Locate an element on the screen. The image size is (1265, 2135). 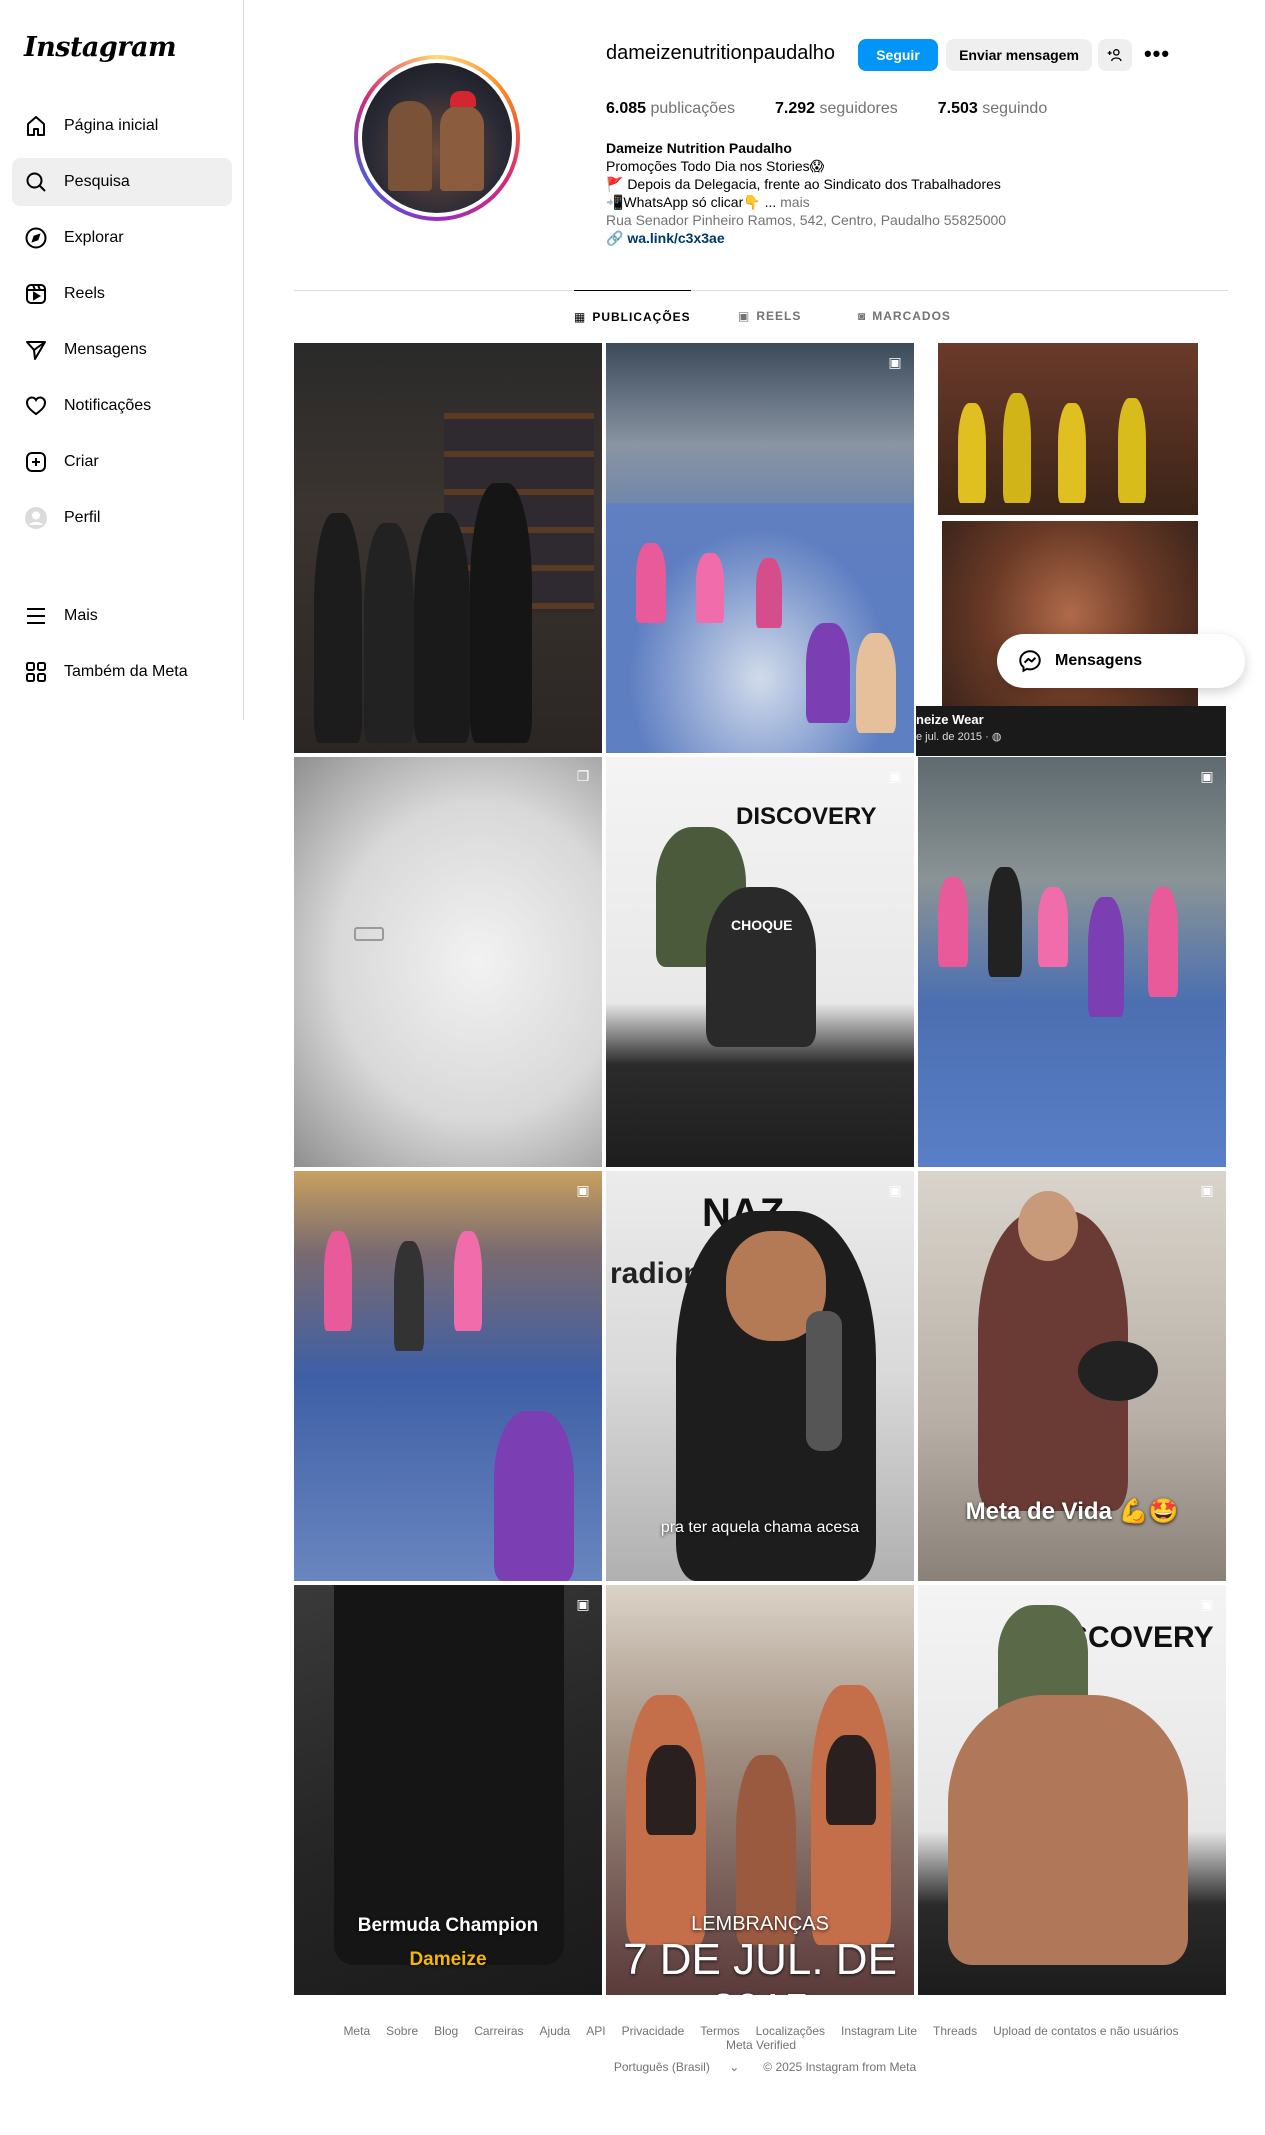
messages-floating-button: Mensagens is located at coordinates (1121, 661).